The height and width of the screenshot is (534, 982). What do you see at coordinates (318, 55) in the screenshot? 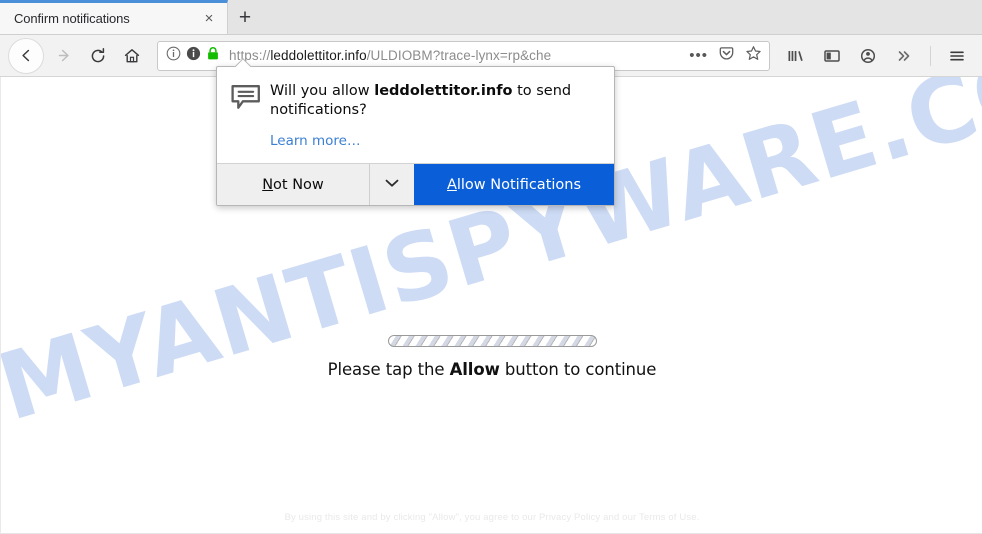
I see `url-host: leddolettitor.info` at bounding box center [318, 55].